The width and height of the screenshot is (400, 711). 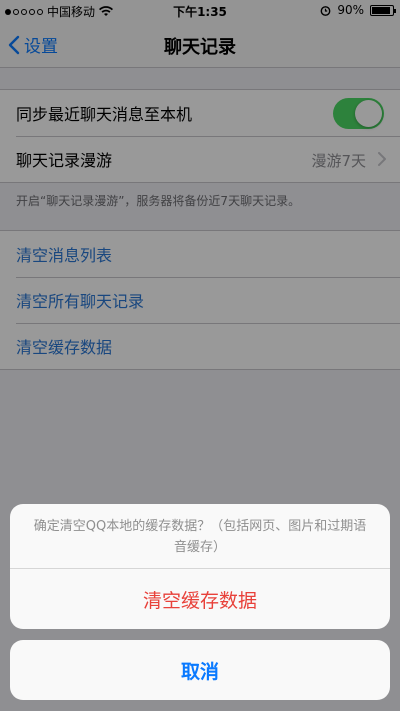 What do you see at coordinates (200, 599) in the screenshot?
I see `confirm-clear-cache-button: 清空缓存数据` at bounding box center [200, 599].